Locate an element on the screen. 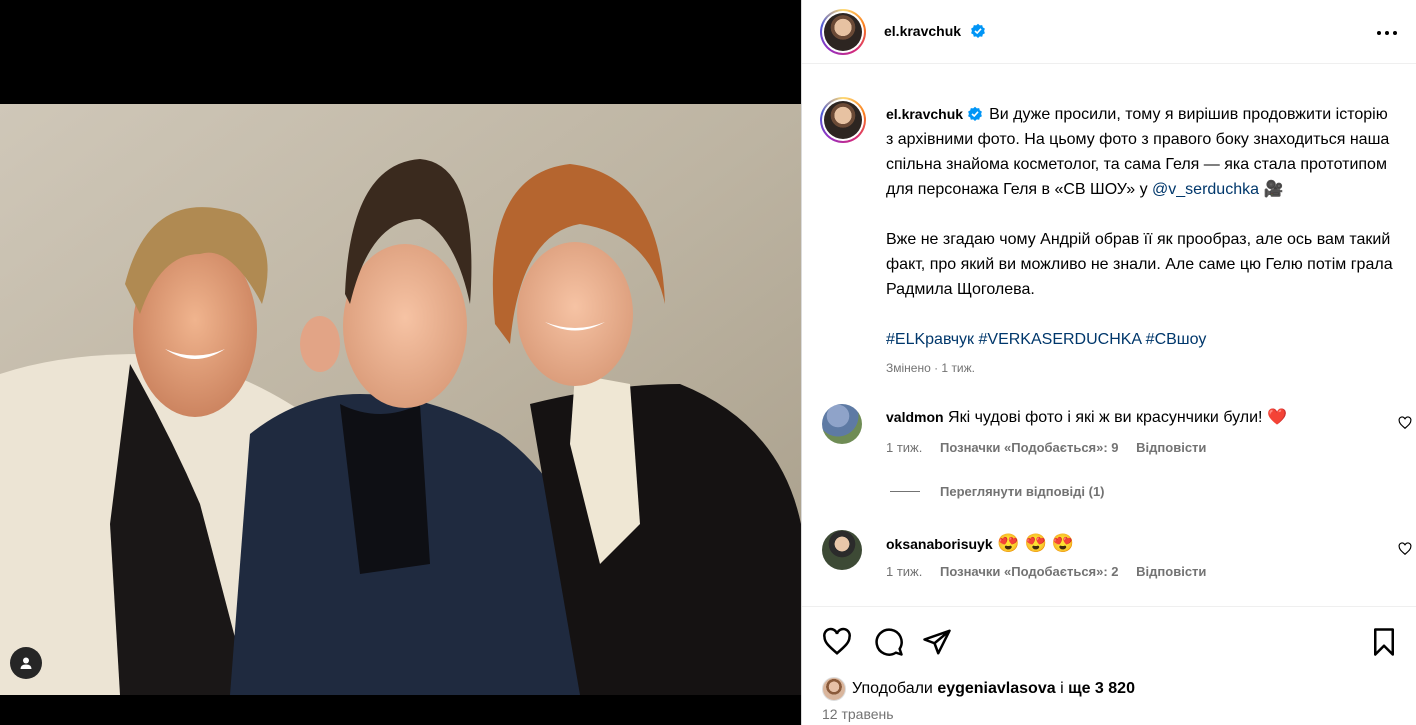  mention-link: @v_serduchka is located at coordinates (1205, 189).